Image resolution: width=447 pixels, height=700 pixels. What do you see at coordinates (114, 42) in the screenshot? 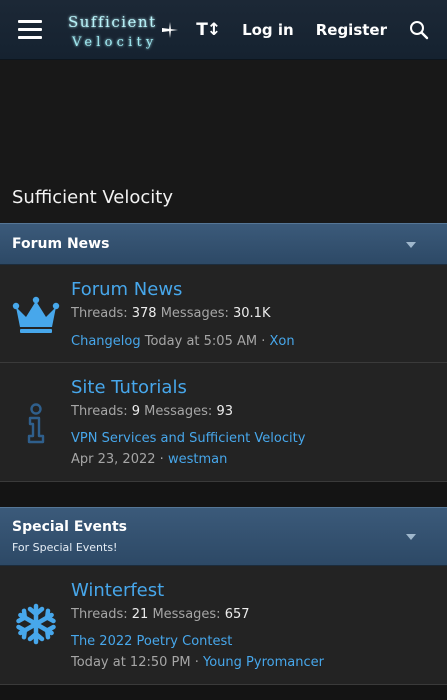
I see `svg-text: Velocity` at bounding box center [114, 42].